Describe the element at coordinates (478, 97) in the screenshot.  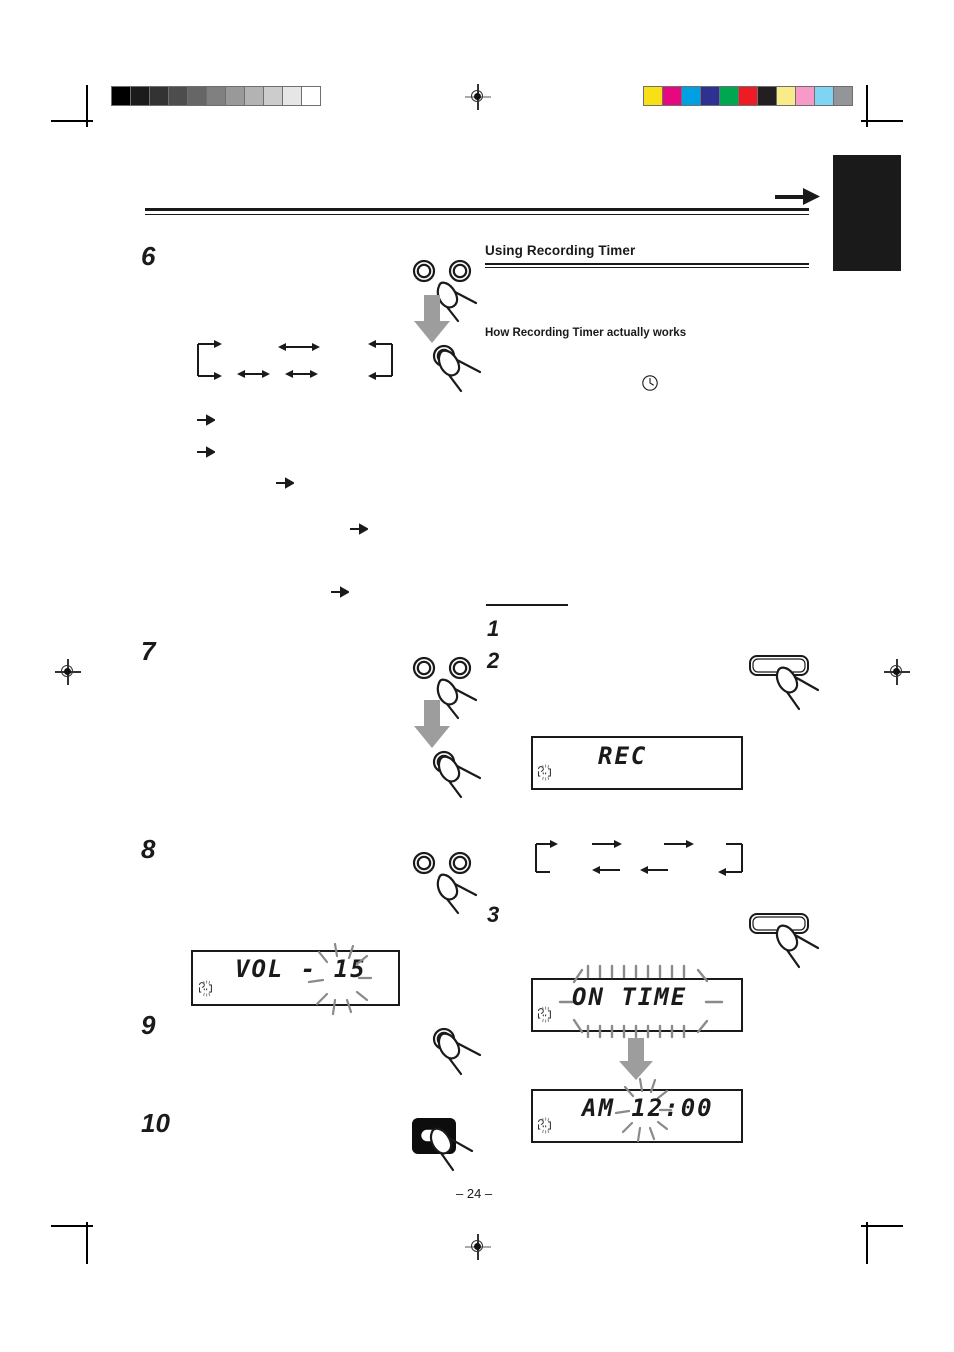
I see `registration-mark-top` at that location.